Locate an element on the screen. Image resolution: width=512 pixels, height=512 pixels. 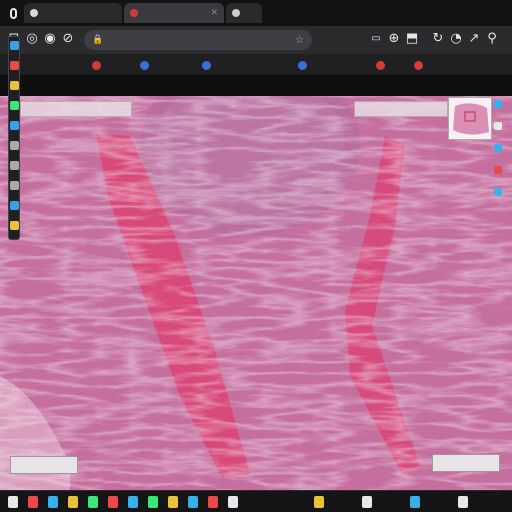
bookmark-star-icon: ☆ is located at coordinates (299, 40).